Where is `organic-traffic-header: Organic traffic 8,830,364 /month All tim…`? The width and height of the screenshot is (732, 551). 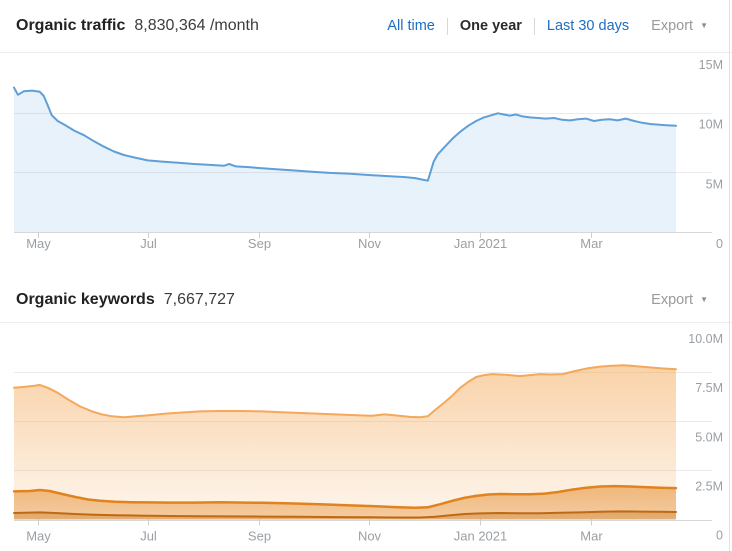 organic-traffic-header: Organic traffic 8,830,364 /month All tim… is located at coordinates (366, 26).